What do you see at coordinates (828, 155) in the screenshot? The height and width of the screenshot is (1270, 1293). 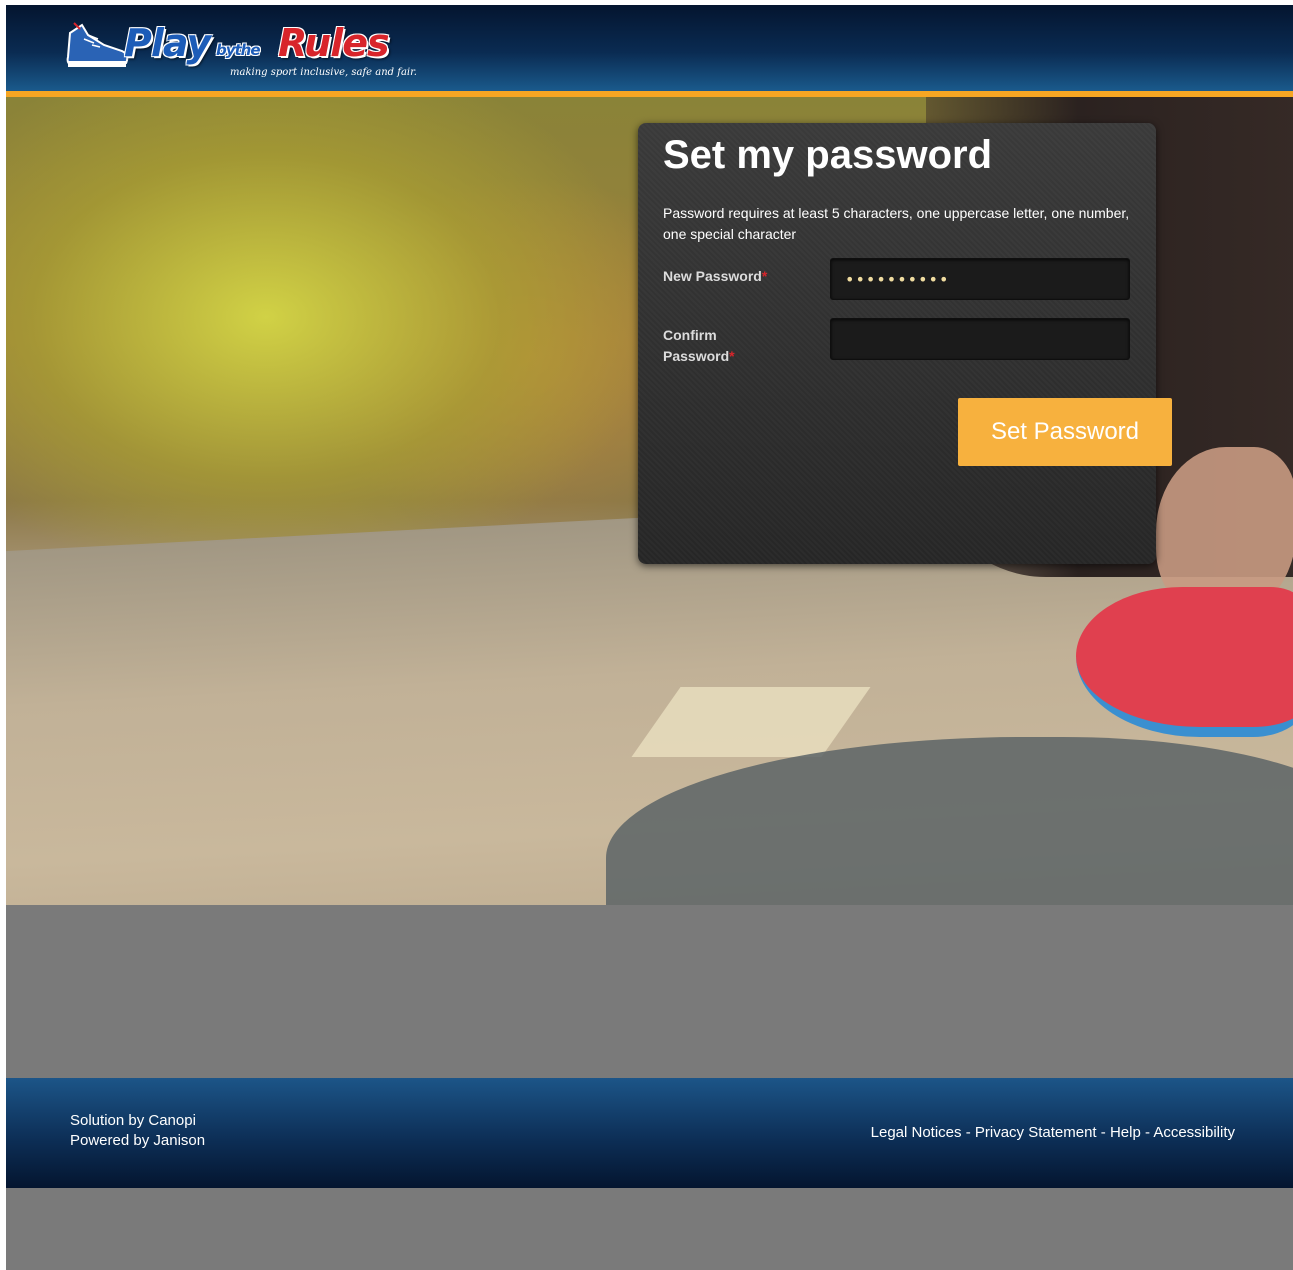 I see `page-title: Set my password` at bounding box center [828, 155].